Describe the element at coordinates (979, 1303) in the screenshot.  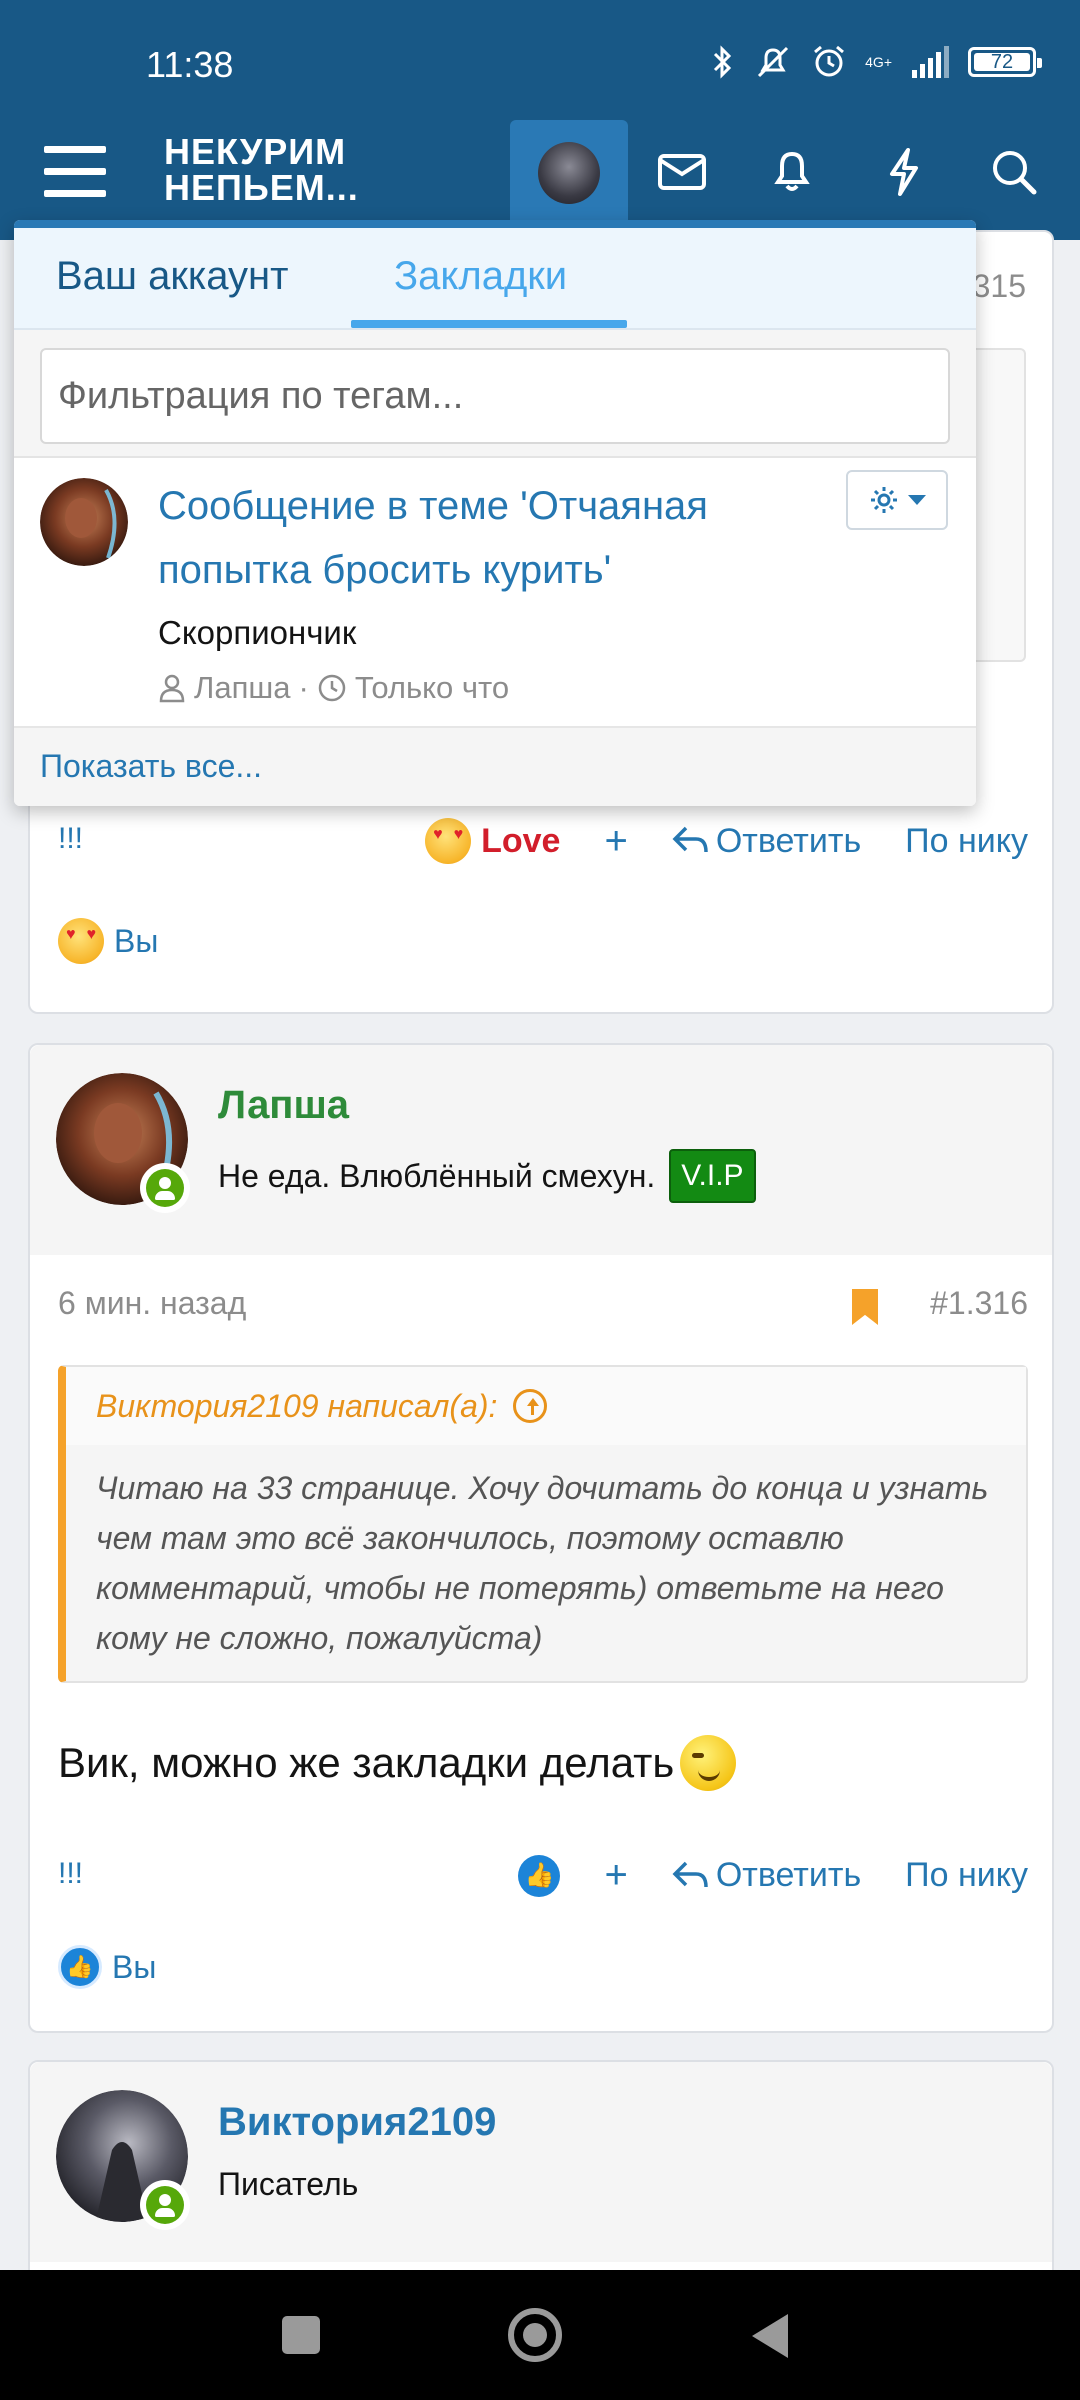
I see `post-number: #1.316` at that location.